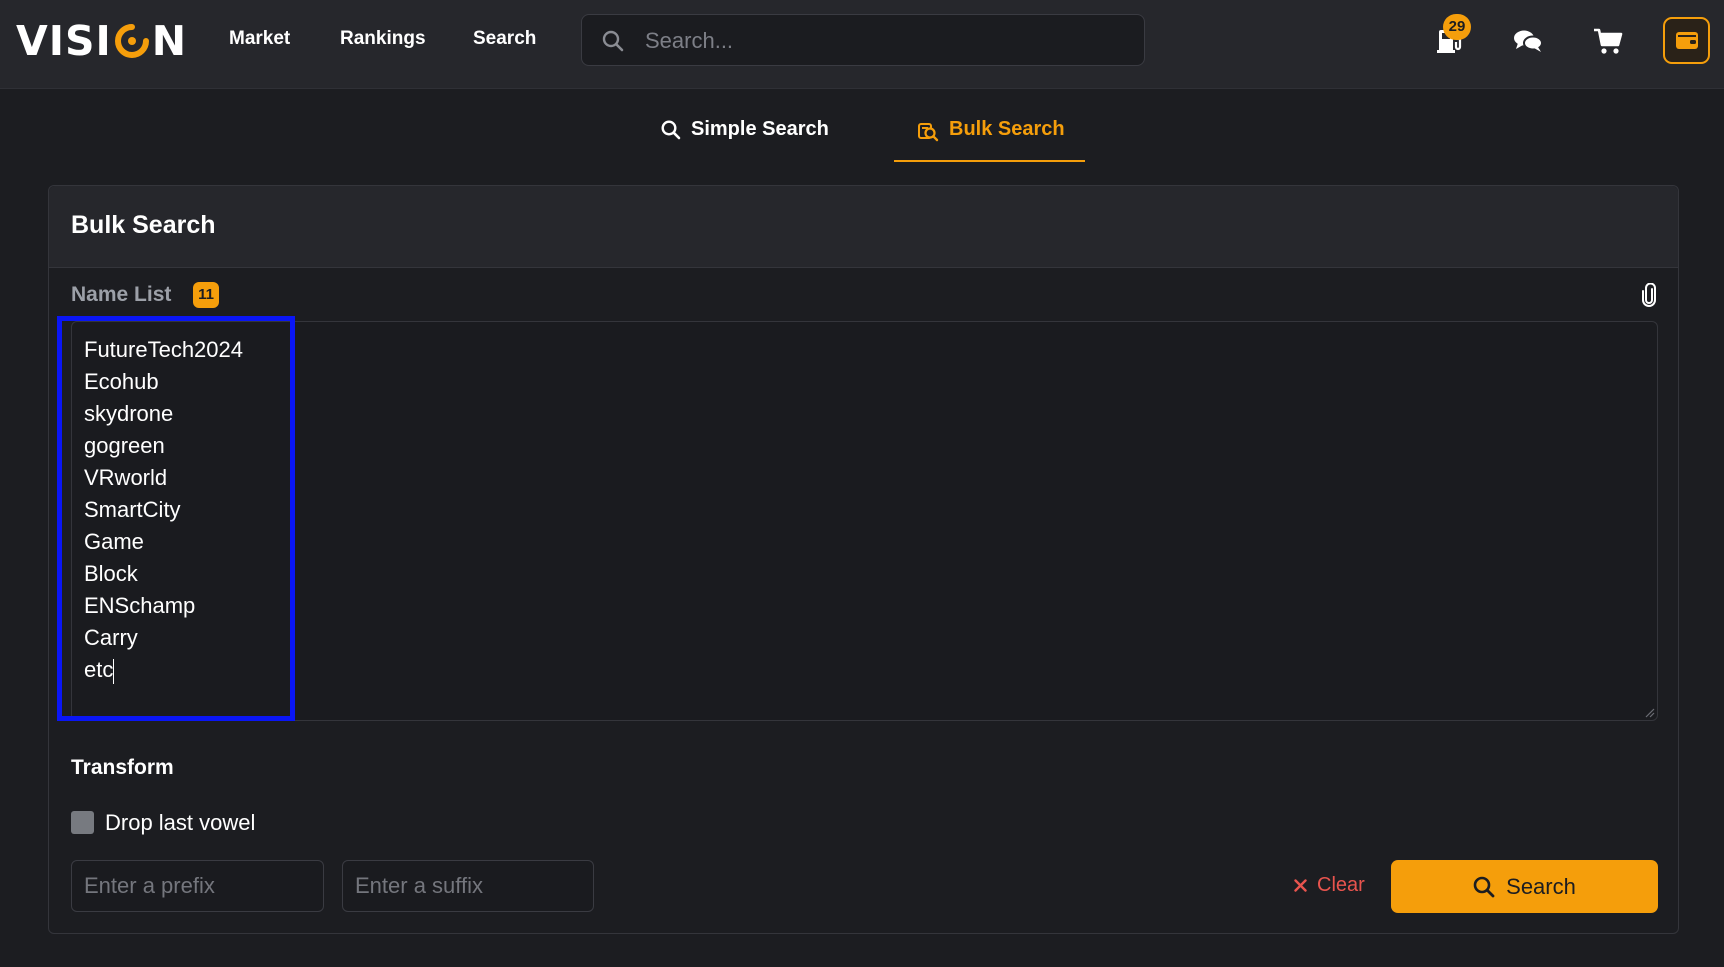 This screenshot has height=967, width=1724. What do you see at coordinates (169, 41) in the screenshot?
I see `logo-text-right: N` at bounding box center [169, 41].